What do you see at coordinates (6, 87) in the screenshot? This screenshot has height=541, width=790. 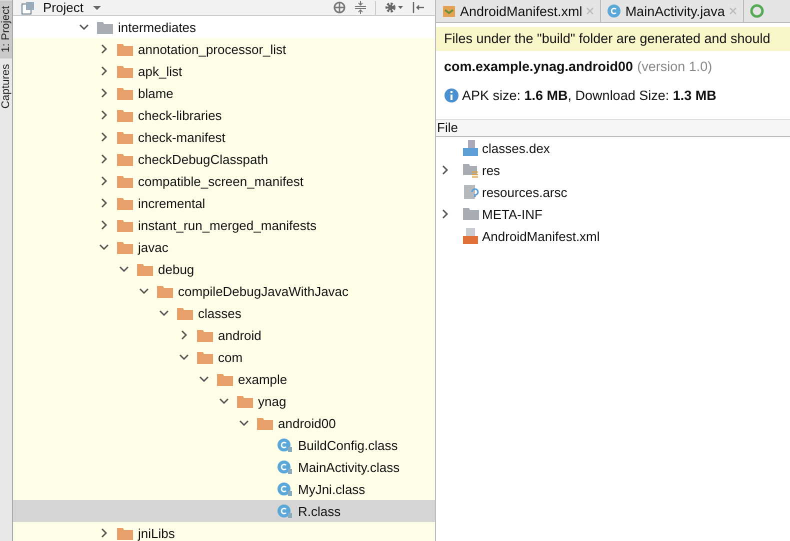 I see `tool-window-tab: Captures` at bounding box center [6, 87].